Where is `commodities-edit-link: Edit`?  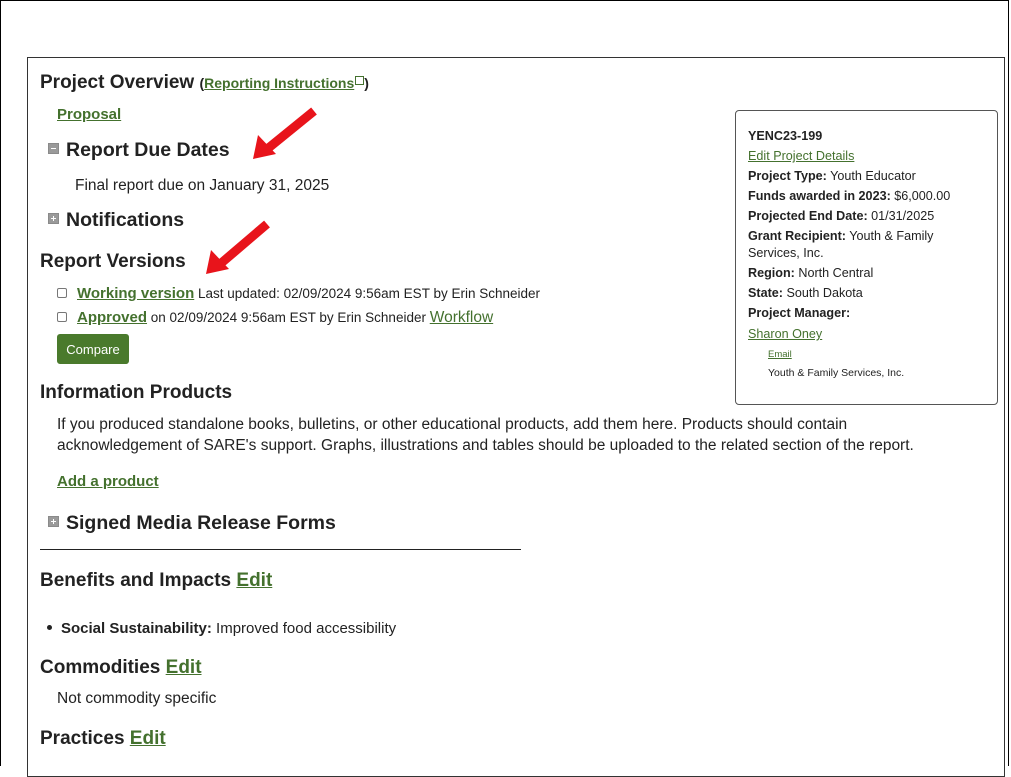 commodities-edit-link: Edit is located at coordinates (184, 667).